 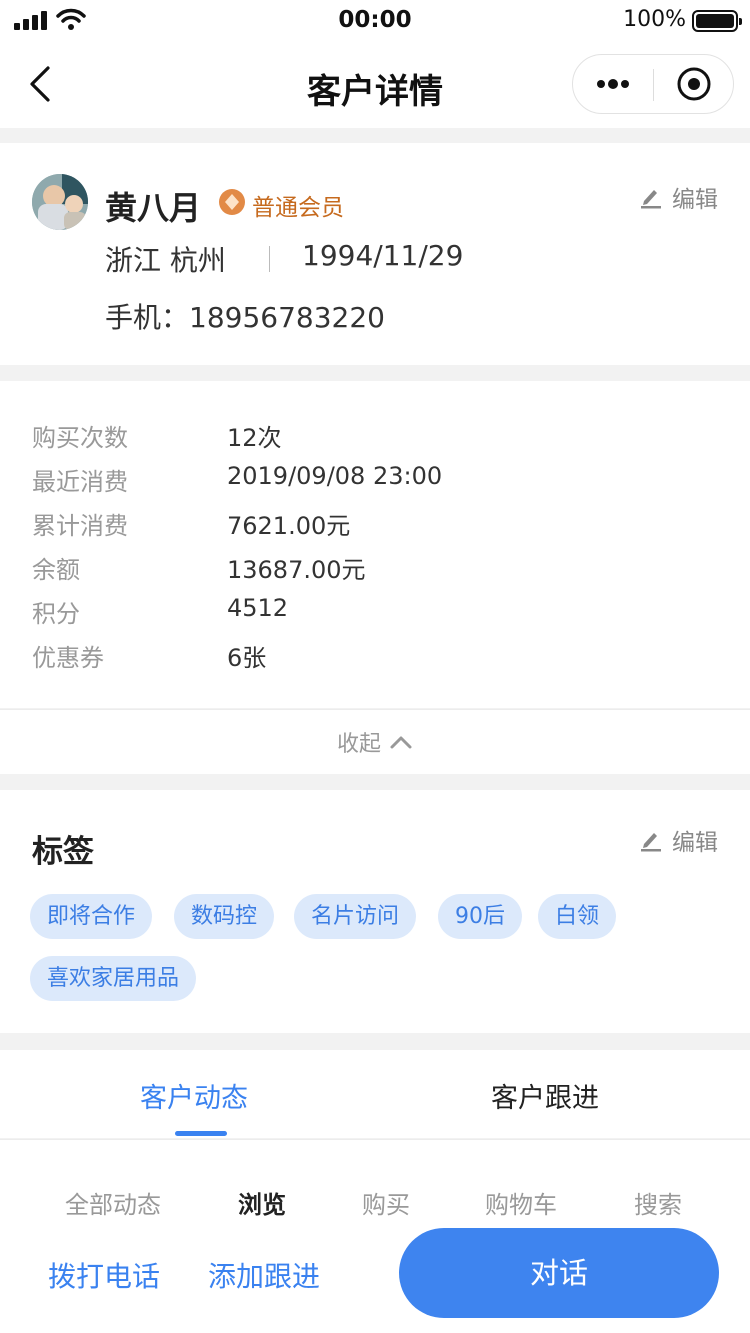 I want to click on call-button: 拨打电话, so click(x=104, y=1275).